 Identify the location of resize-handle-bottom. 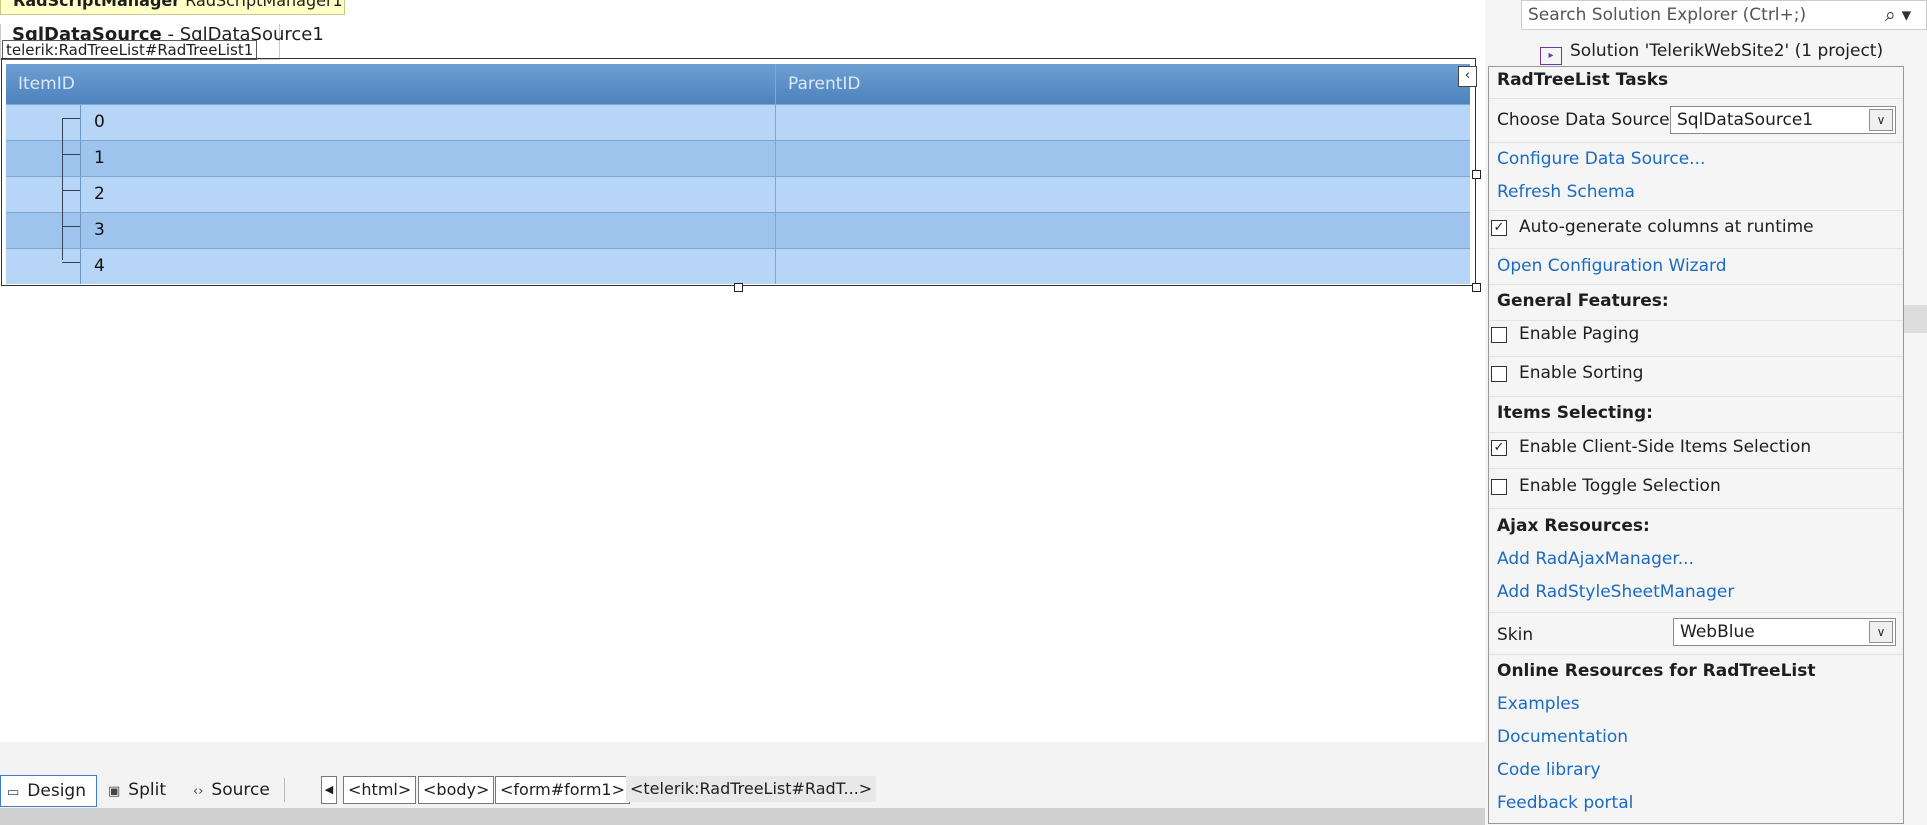
(738, 287).